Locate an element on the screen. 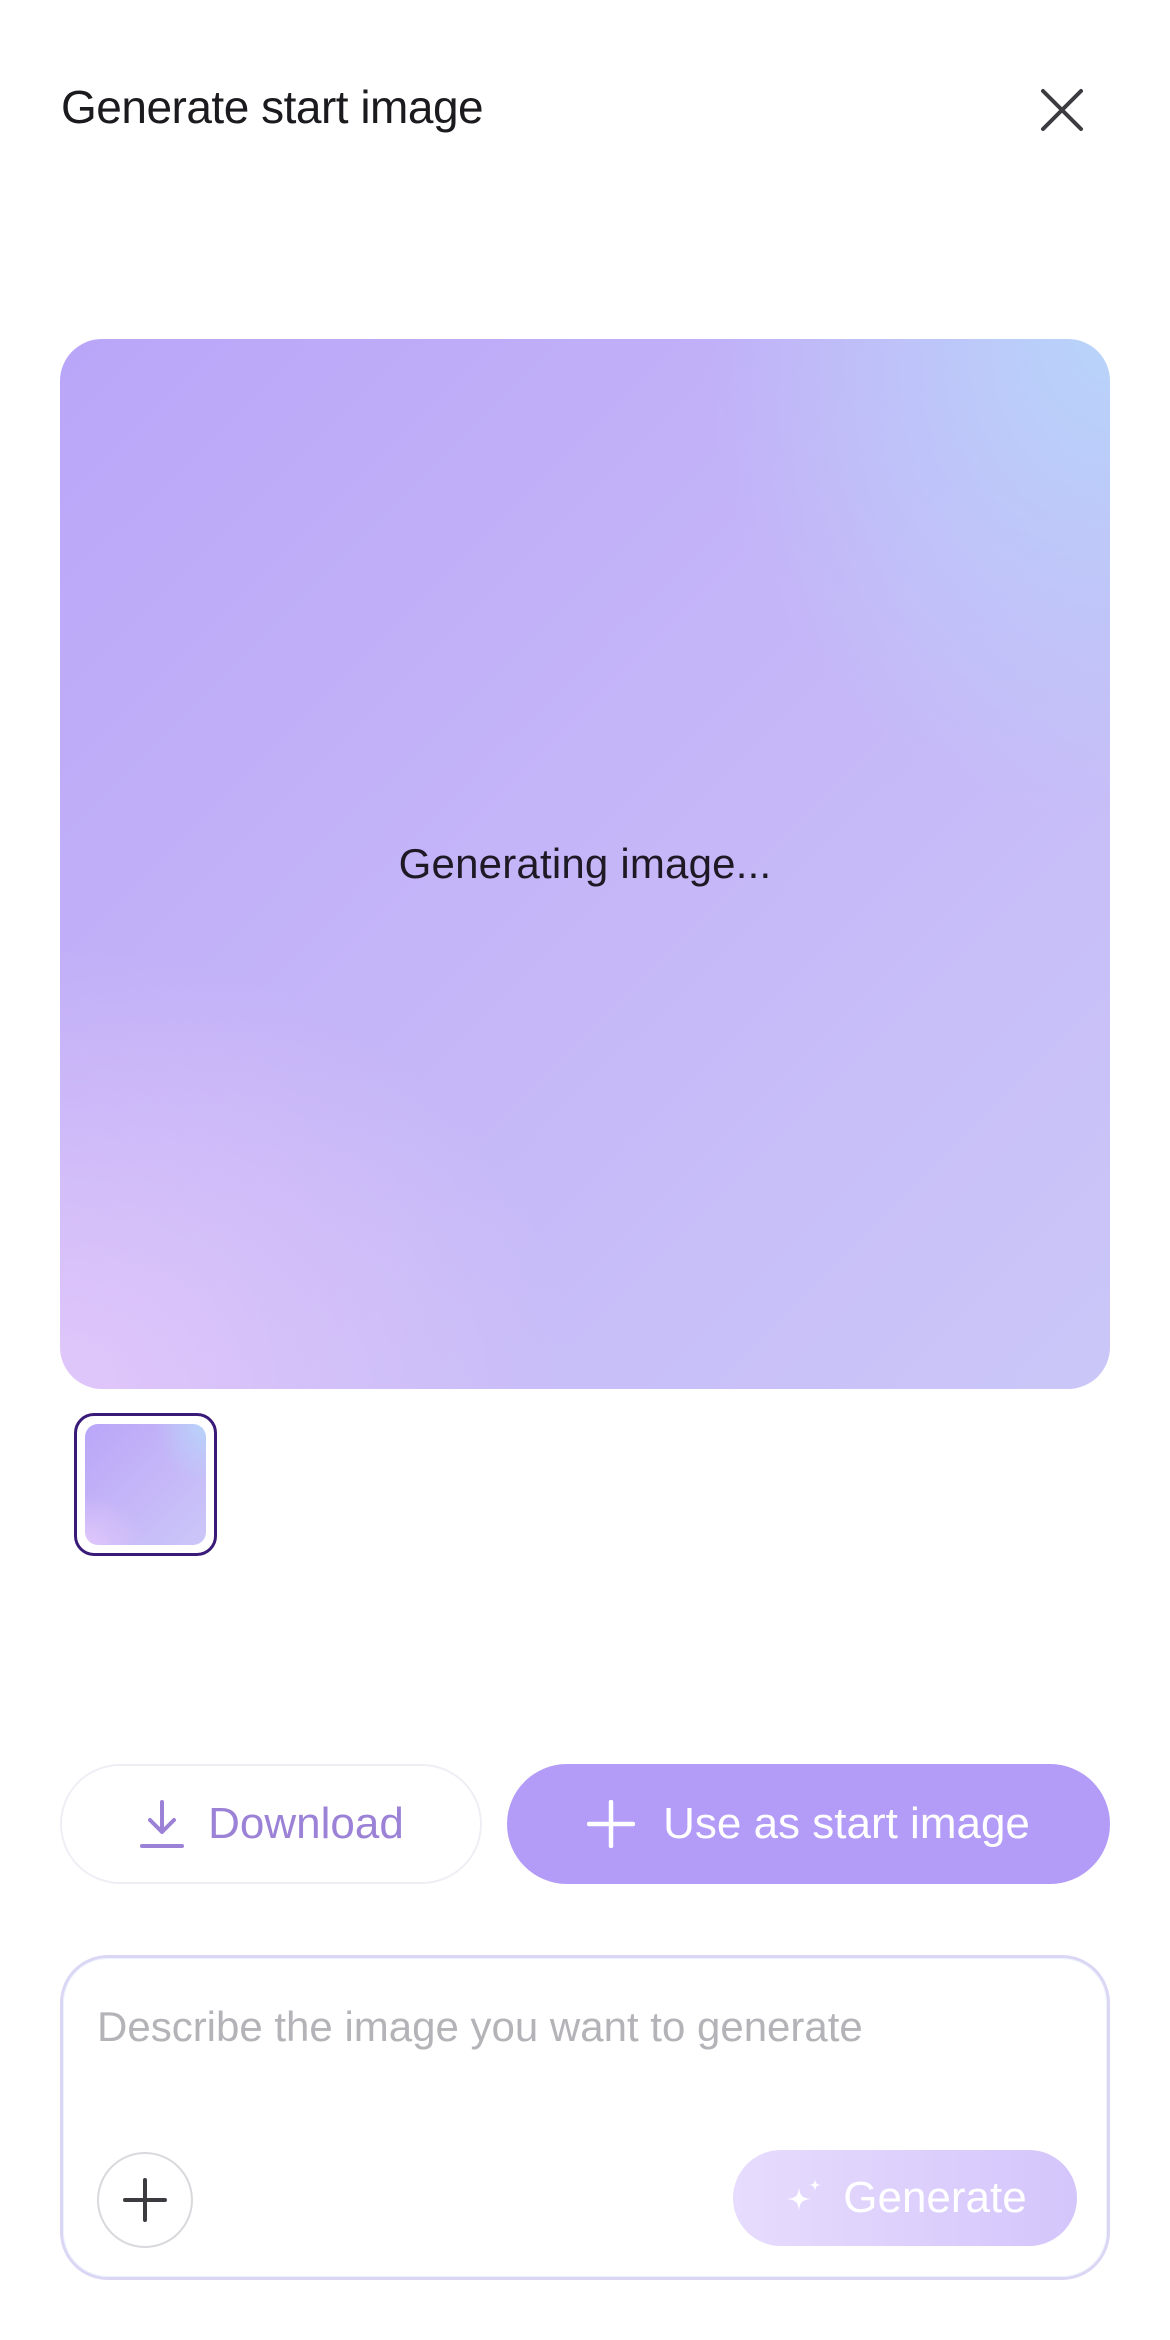  thumbnail-selected is located at coordinates (145, 1484).